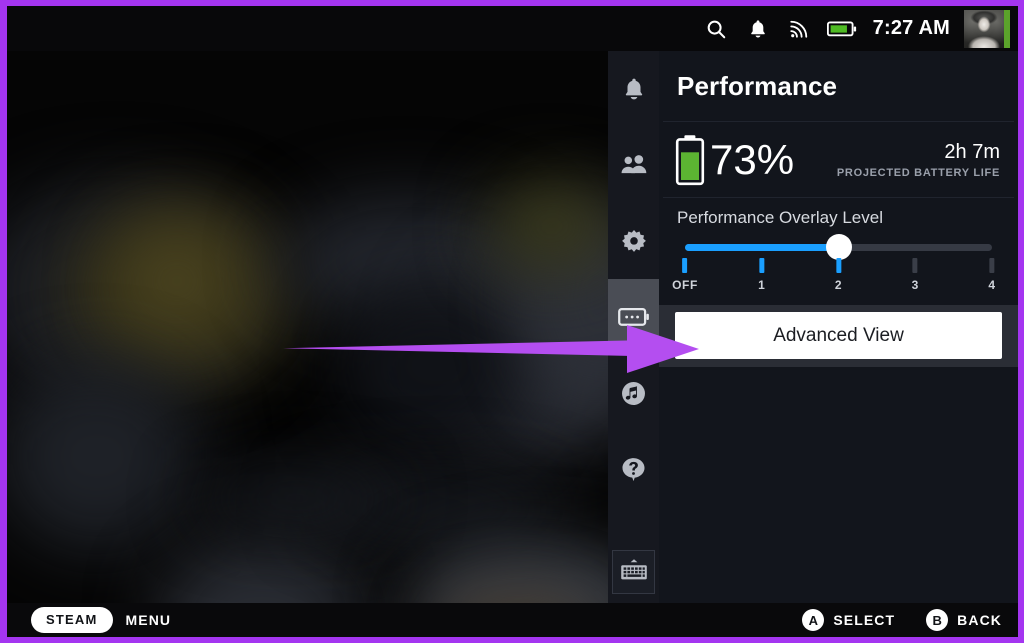 The image size is (1024, 643). I want to click on sidebar-item-keyboard, so click(633, 572).